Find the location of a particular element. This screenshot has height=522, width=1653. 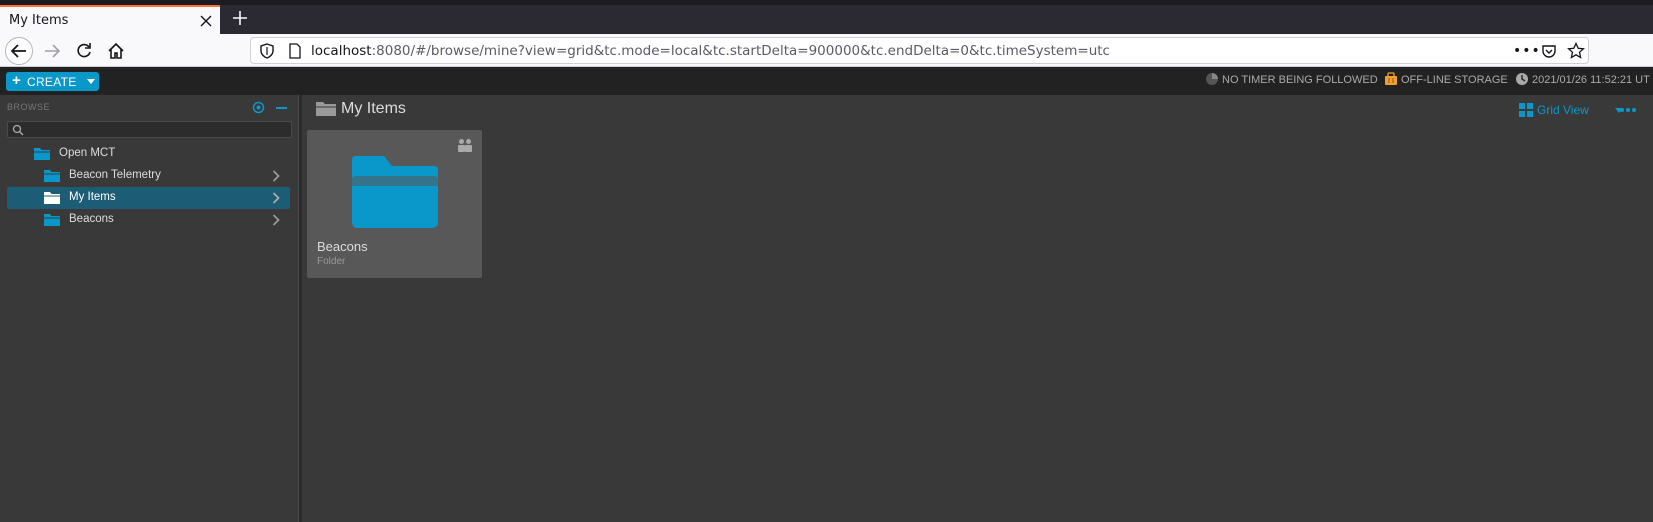

tree-item-label: Open MCT is located at coordinates (87, 153).